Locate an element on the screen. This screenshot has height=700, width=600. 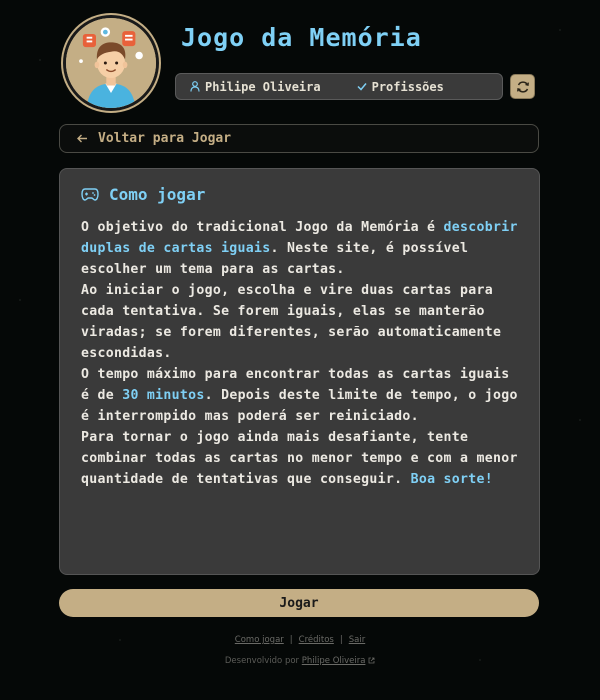
footer-link-logout: Sair is located at coordinates (357, 640).